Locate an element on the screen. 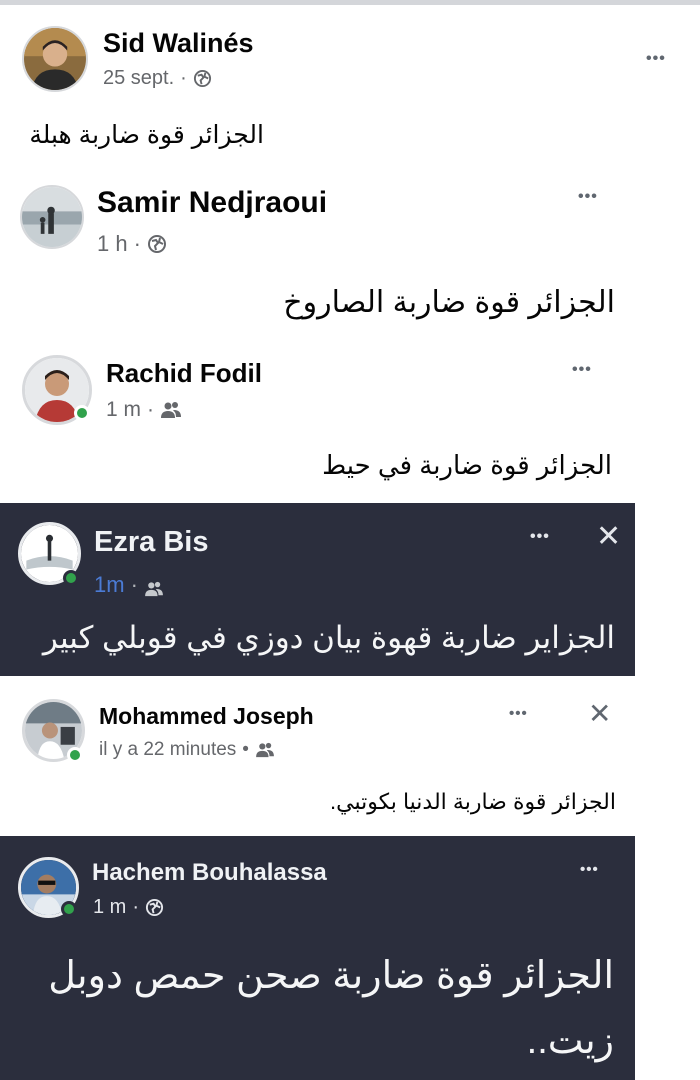  timestamp: 1 h is located at coordinates (112, 244).